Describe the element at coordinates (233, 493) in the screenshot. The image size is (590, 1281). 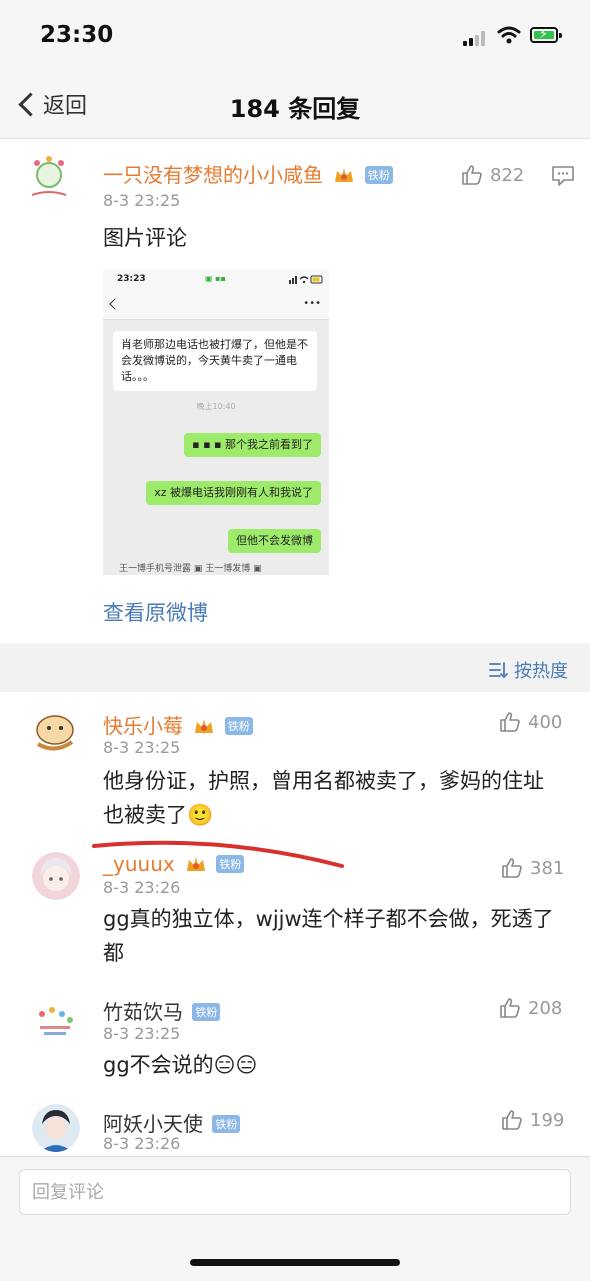
I see `sent-message: xz 被爆电话我刚刚有人和我说了` at that location.